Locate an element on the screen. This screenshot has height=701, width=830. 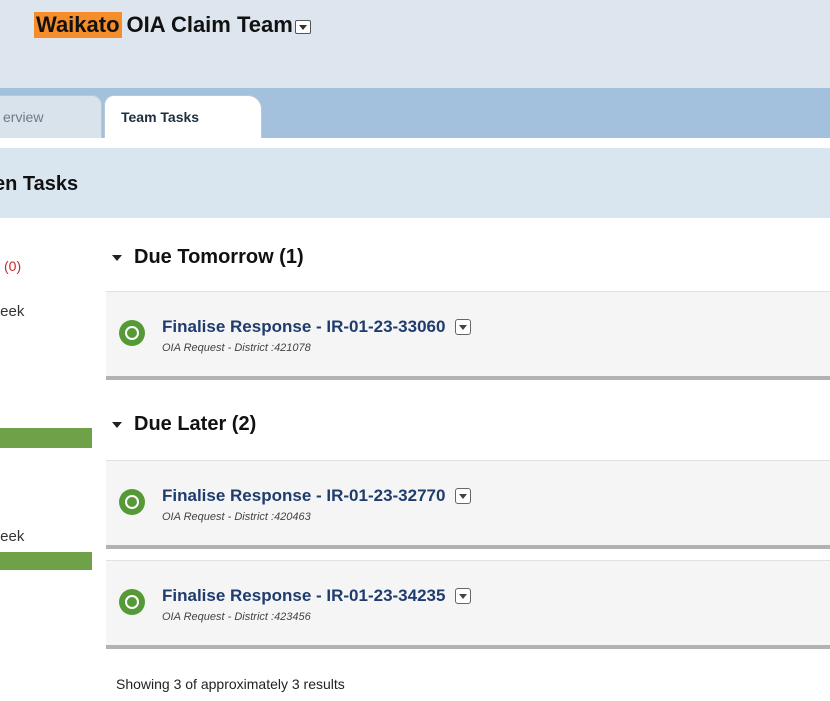
tab-overview: erview is located at coordinates (51, 116).